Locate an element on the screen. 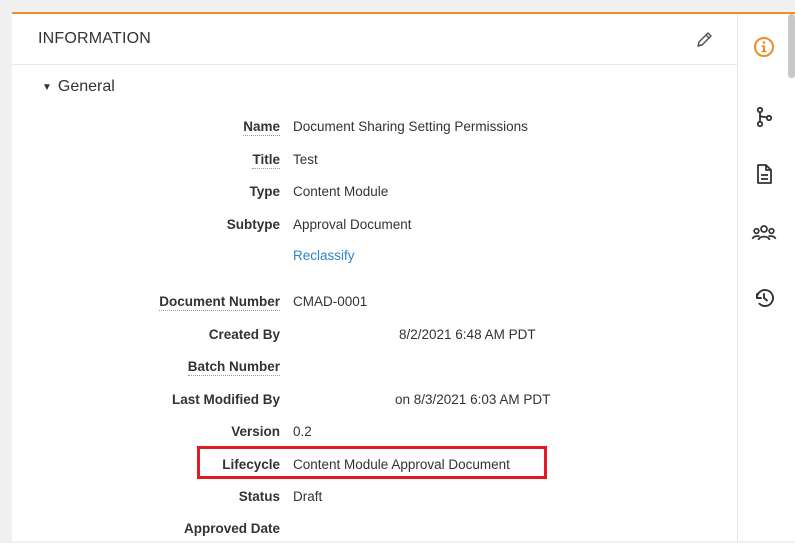 The width and height of the screenshot is (795, 543). caret-down-icon: ▼ is located at coordinates (47, 87).